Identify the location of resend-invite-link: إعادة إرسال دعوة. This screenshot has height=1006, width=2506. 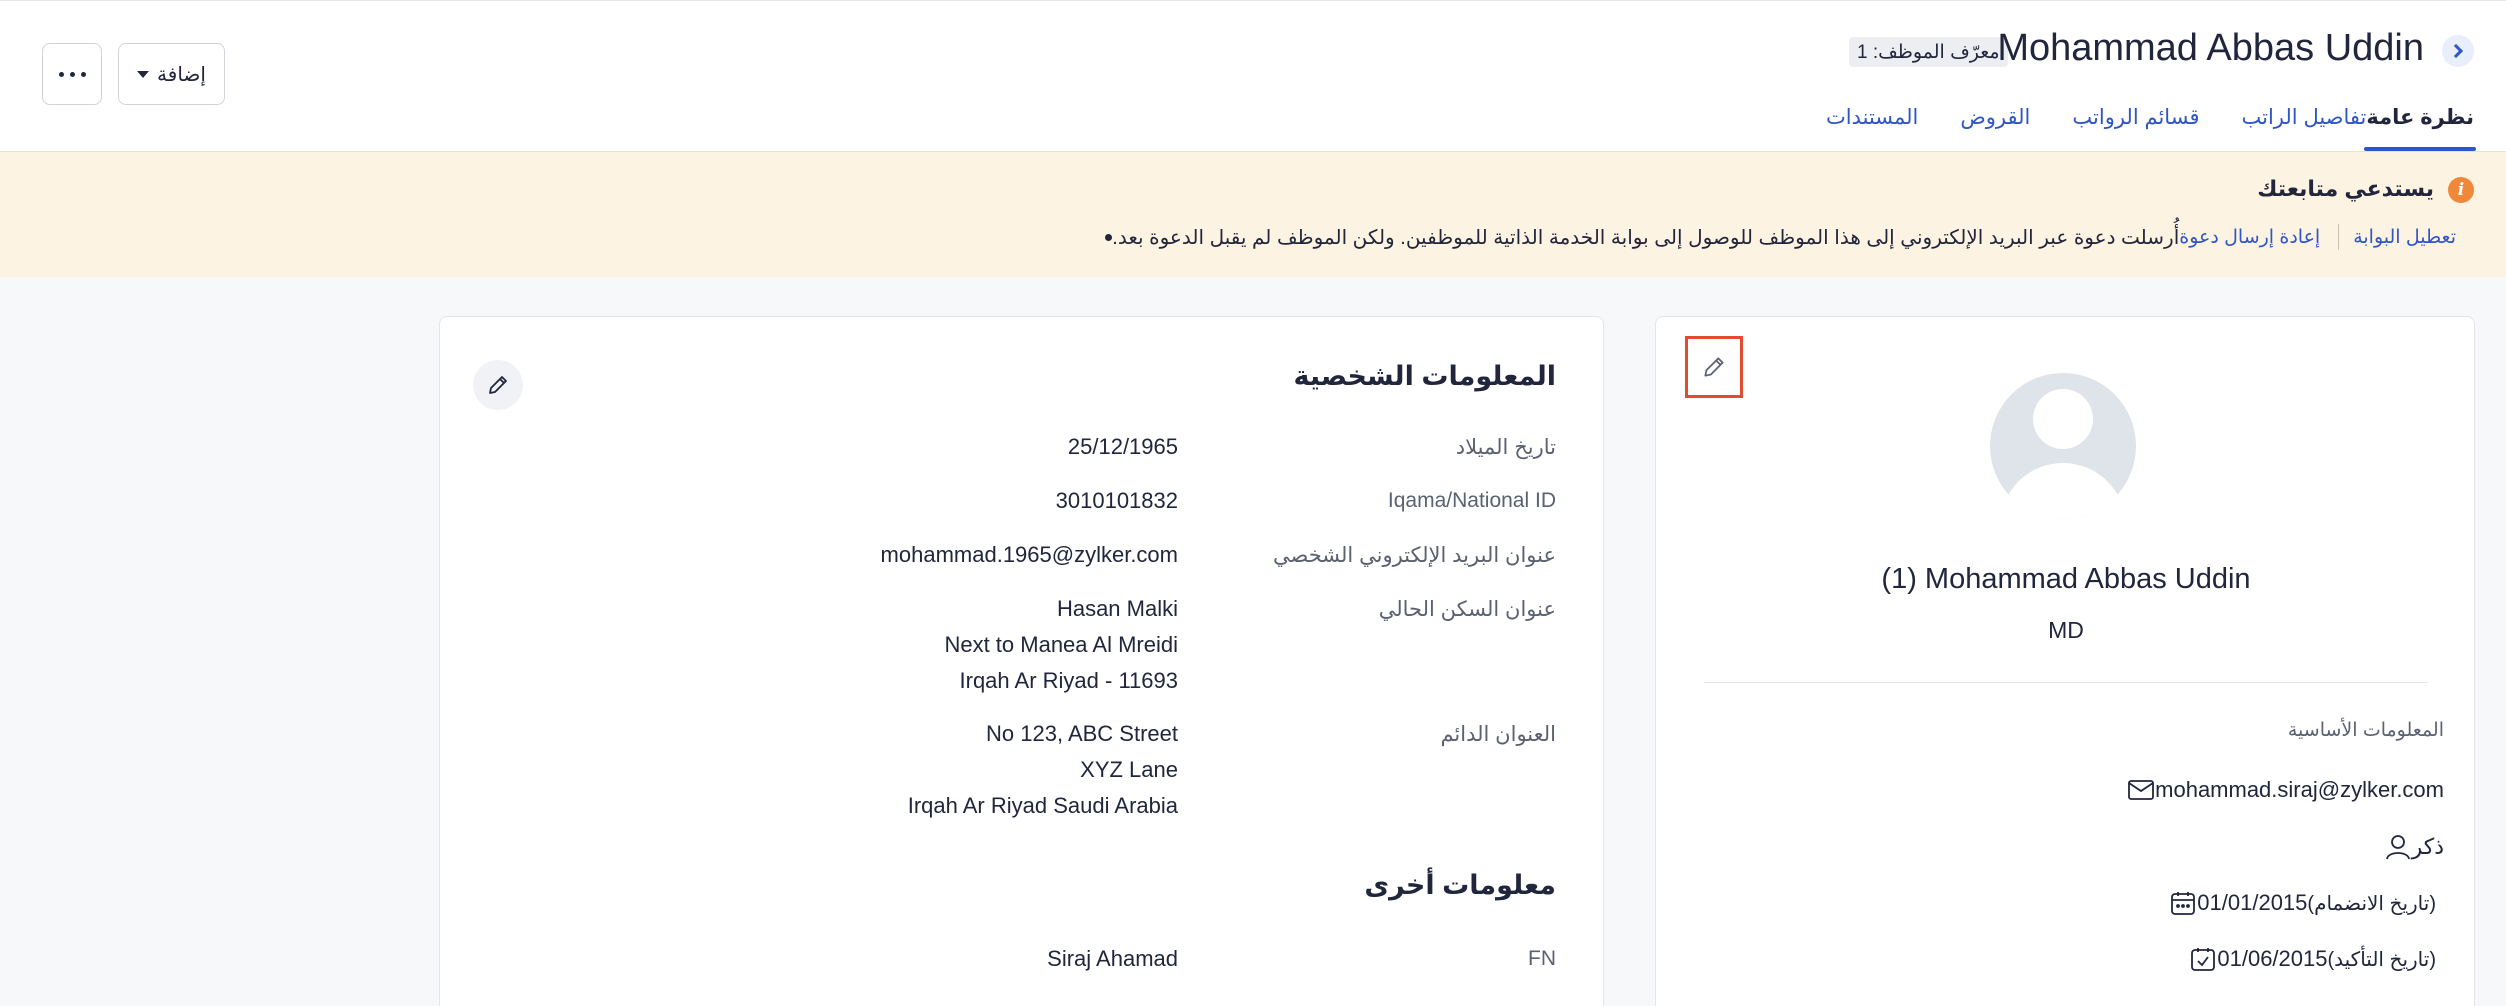
(2249, 237).